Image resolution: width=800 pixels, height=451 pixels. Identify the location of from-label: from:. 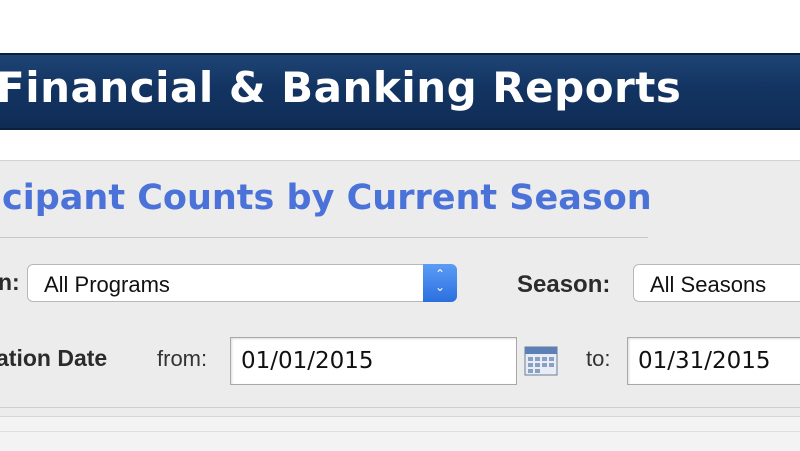
(182, 358).